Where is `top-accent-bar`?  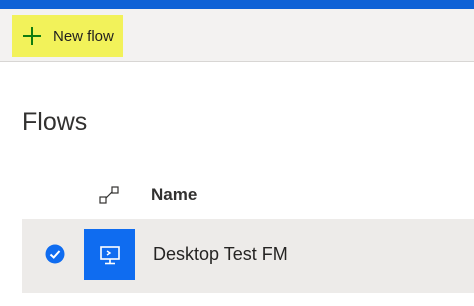
top-accent-bar is located at coordinates (237, 4).